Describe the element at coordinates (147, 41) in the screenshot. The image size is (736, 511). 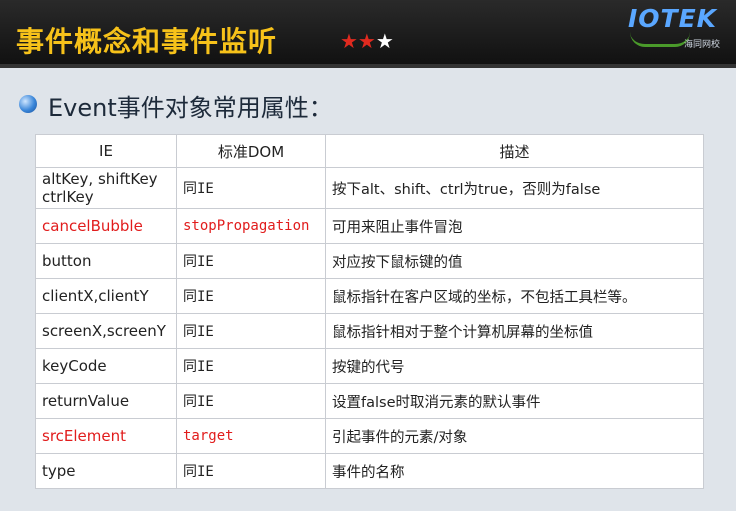
I see `slide-title: 事件概念和事件监听` at that location.